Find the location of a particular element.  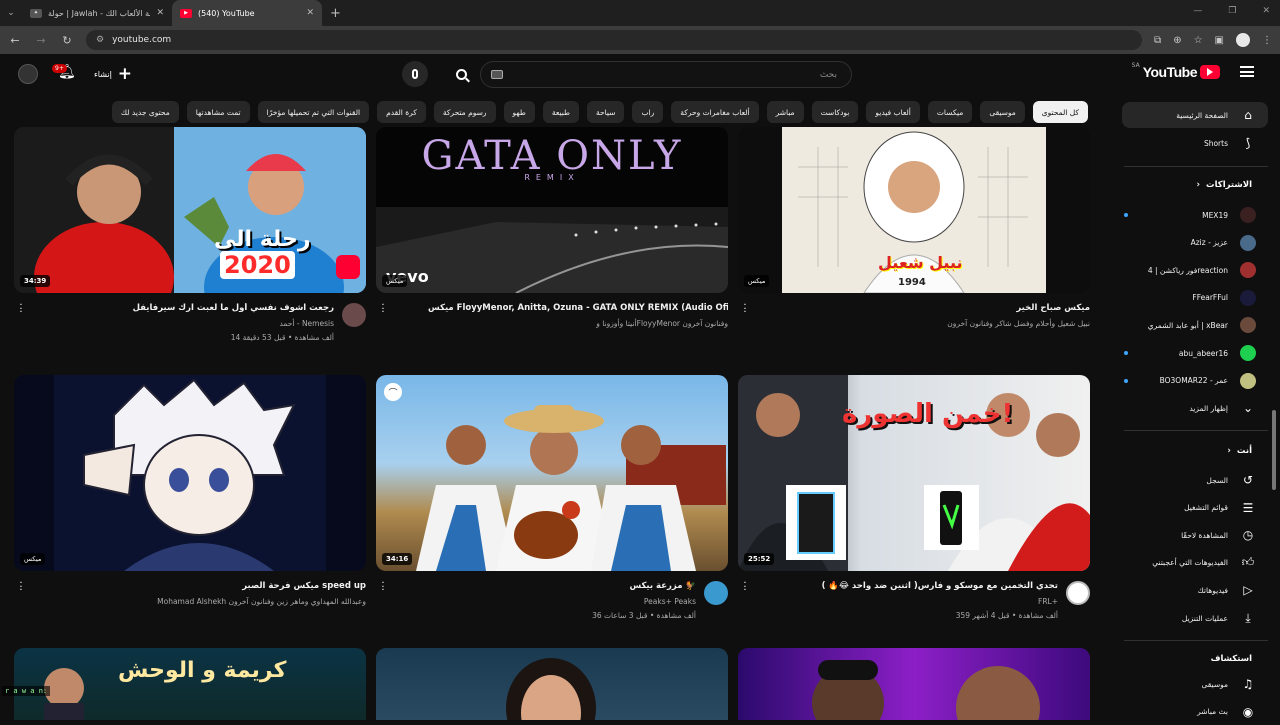

filter-chip: ميكسات is located at coordinates (950, 112).